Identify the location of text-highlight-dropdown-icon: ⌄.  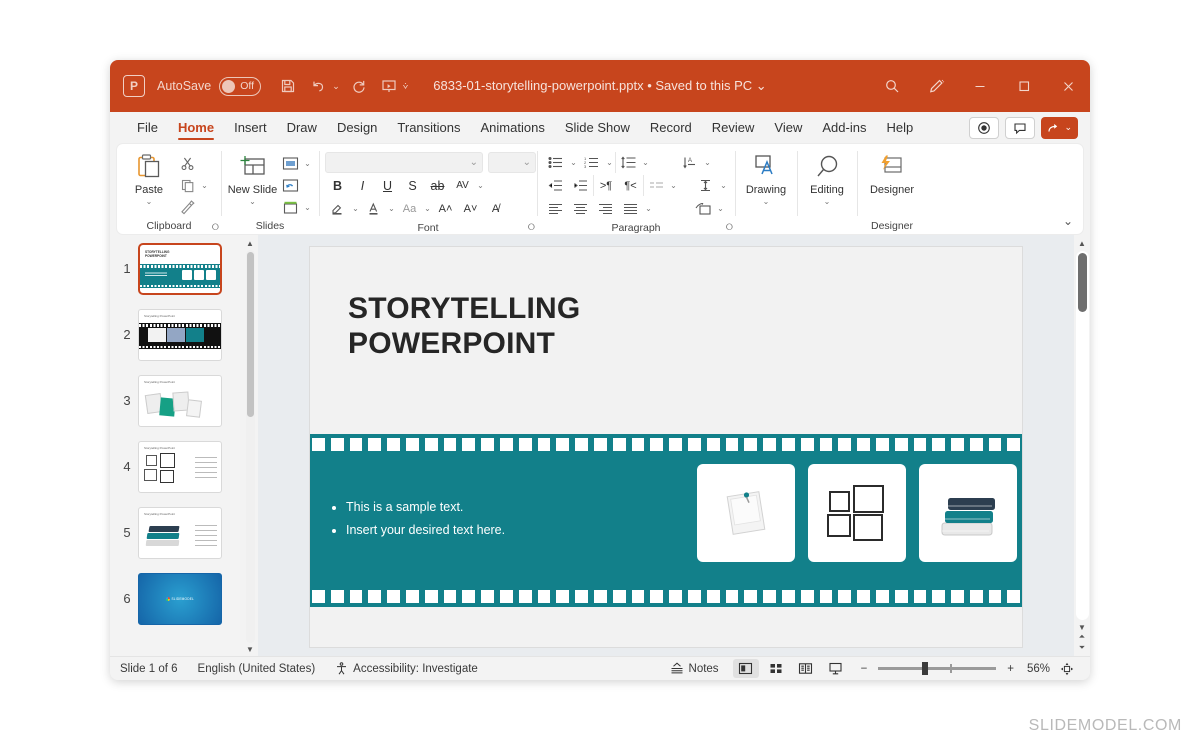
(355, 208).